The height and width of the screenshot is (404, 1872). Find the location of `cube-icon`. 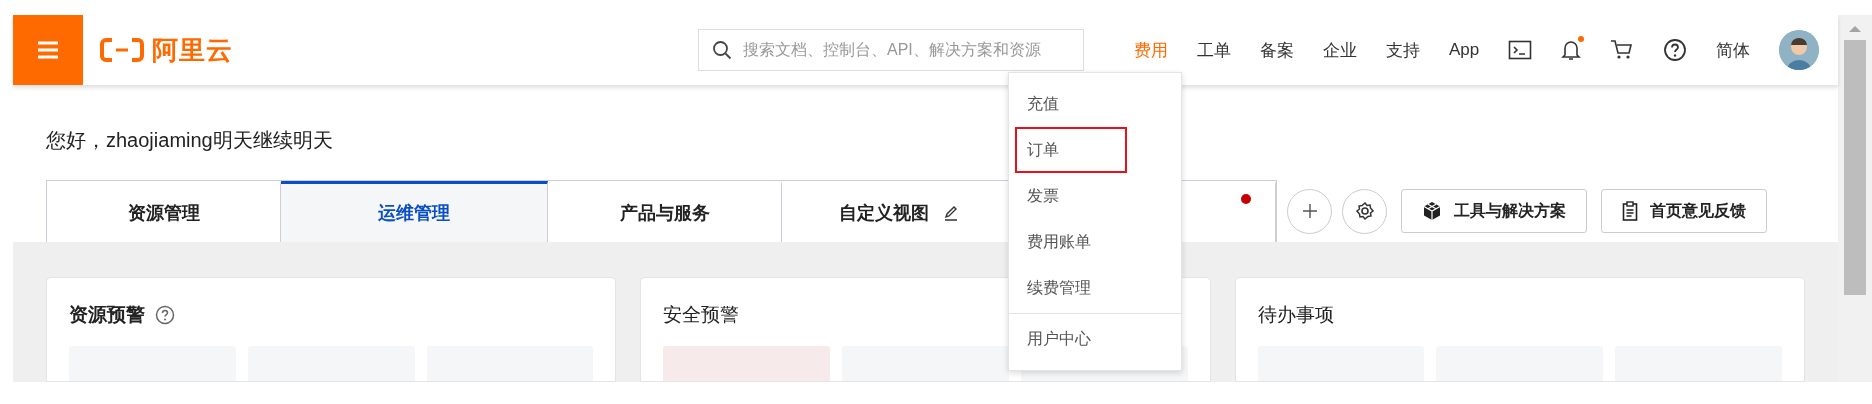

cube-icon is located at coordinates (1432, 211).